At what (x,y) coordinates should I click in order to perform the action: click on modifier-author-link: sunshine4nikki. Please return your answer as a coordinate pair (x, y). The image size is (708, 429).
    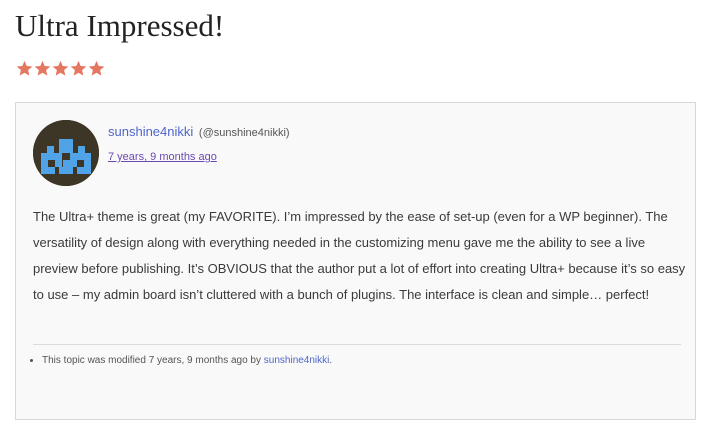
    Looking at the image, I should click on (297, 360).